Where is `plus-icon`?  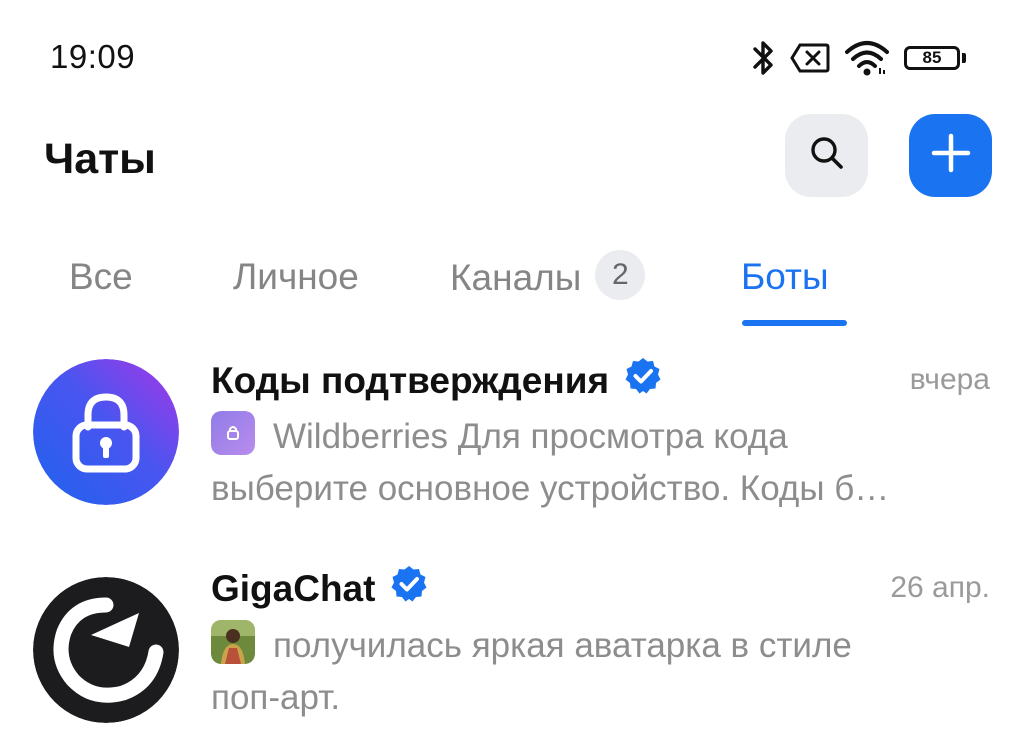 plus-icon is located at coordinates (951, 155).